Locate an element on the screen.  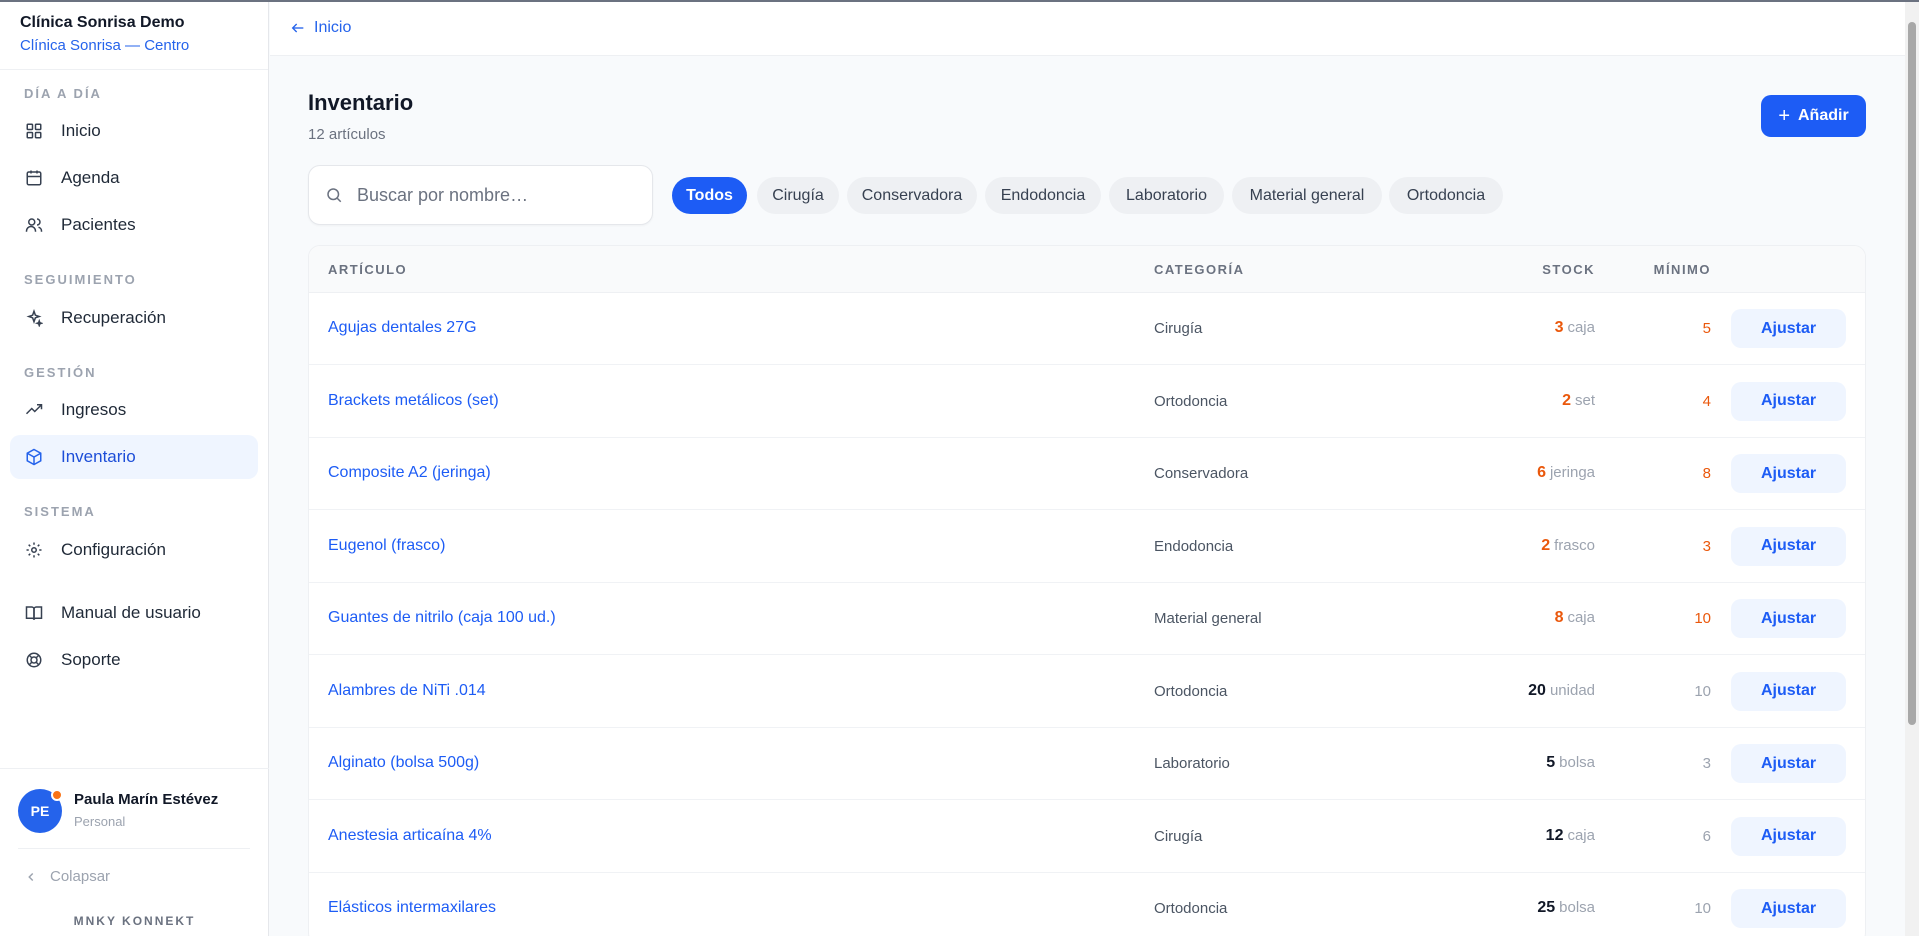
filter-chip: Conservadora is located at coordinates (912, 195).